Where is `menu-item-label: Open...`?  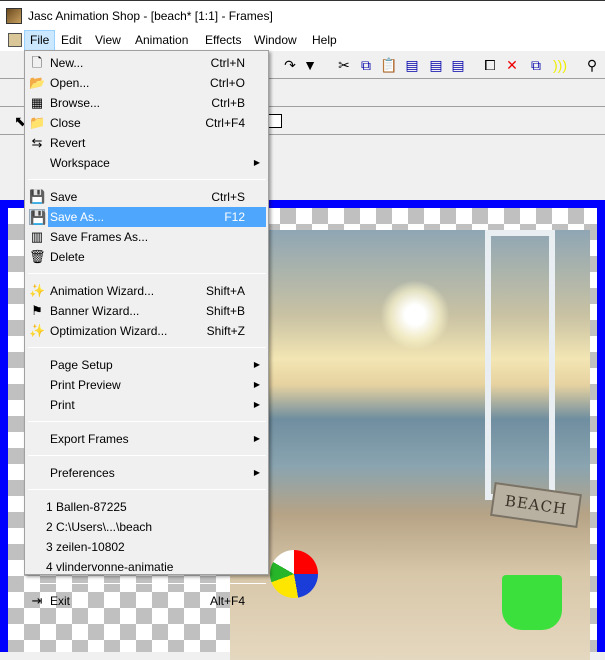 menu-item-label: Open... is located at coordinates (70, 83).